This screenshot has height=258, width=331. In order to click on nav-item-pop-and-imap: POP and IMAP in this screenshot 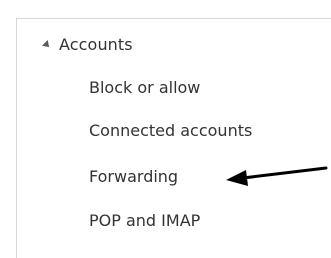, I will do `click(144, 220)`.